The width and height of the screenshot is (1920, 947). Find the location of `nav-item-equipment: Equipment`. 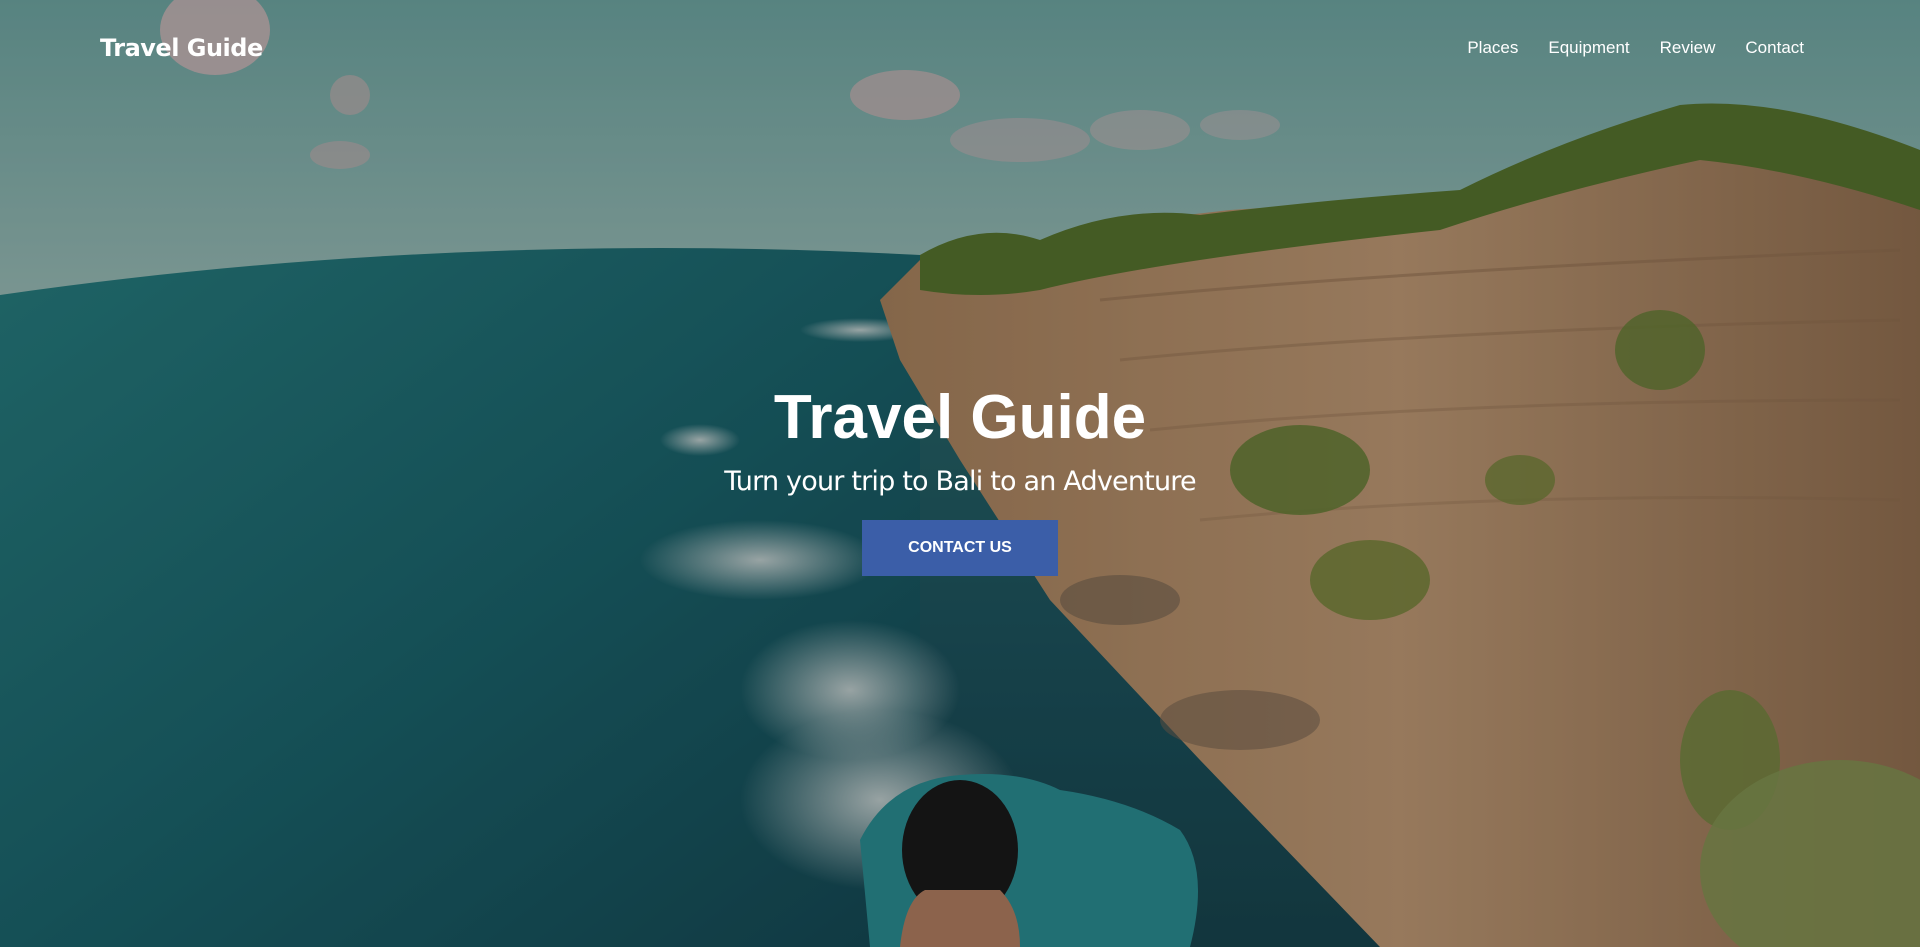

nav-item-equipment: Equipment is located at coordinates (1588, 48).